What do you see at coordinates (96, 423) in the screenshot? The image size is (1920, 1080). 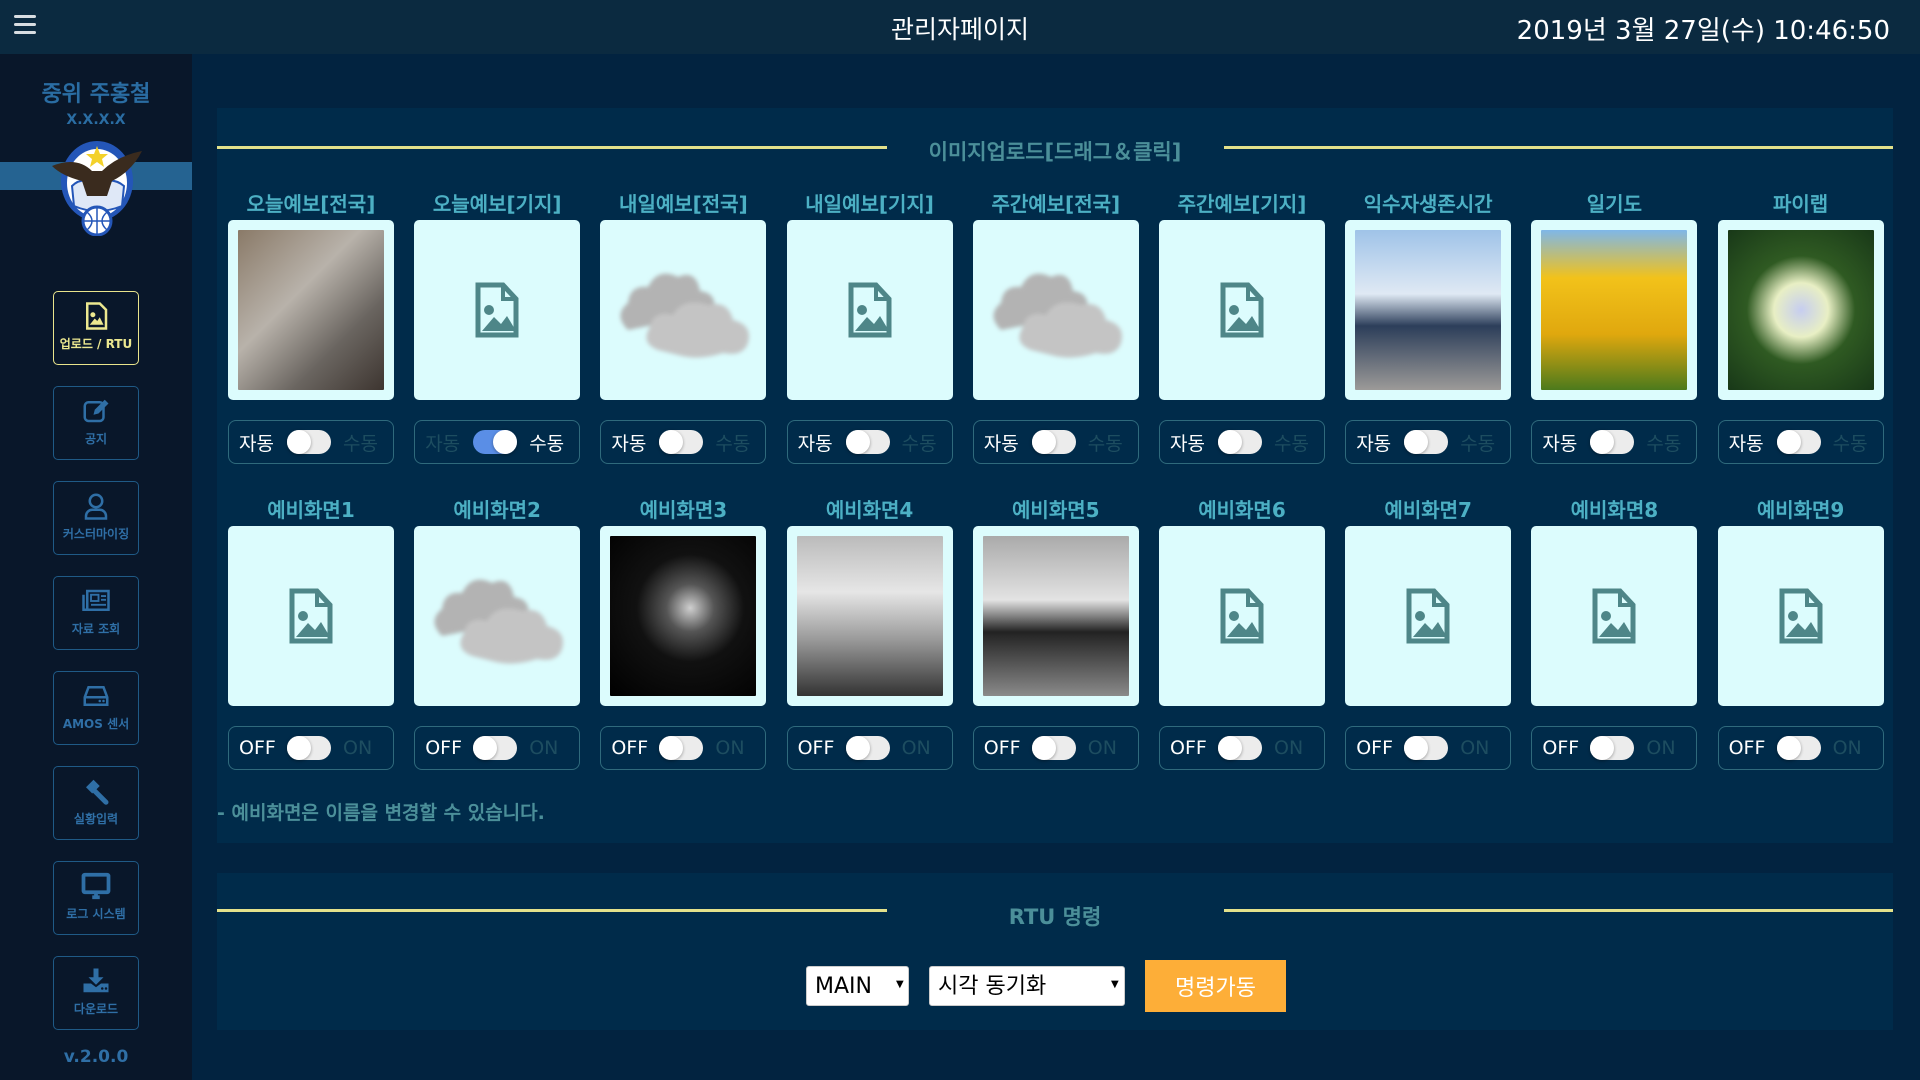 I see `sidebar-item-notice: 공지` at bounding box center [96, 423].